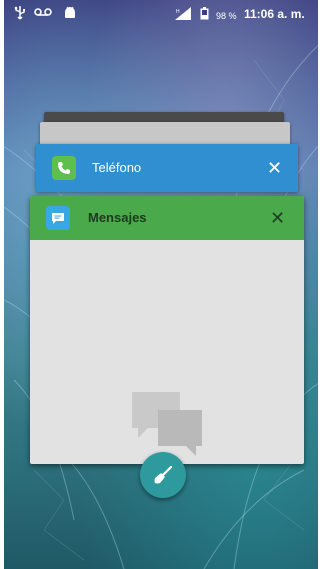  Describe the element at coordinates (204, 15) in the screenshot. I see `battery-icon` at that location.